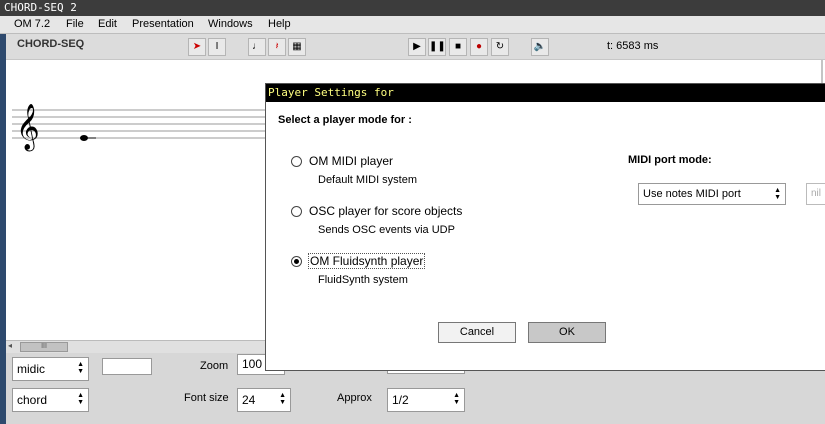  What do you see at coordinates (206, 398) in the screenshot?
I see `fontsize-label: Font size` at bounding box center [206, 398].